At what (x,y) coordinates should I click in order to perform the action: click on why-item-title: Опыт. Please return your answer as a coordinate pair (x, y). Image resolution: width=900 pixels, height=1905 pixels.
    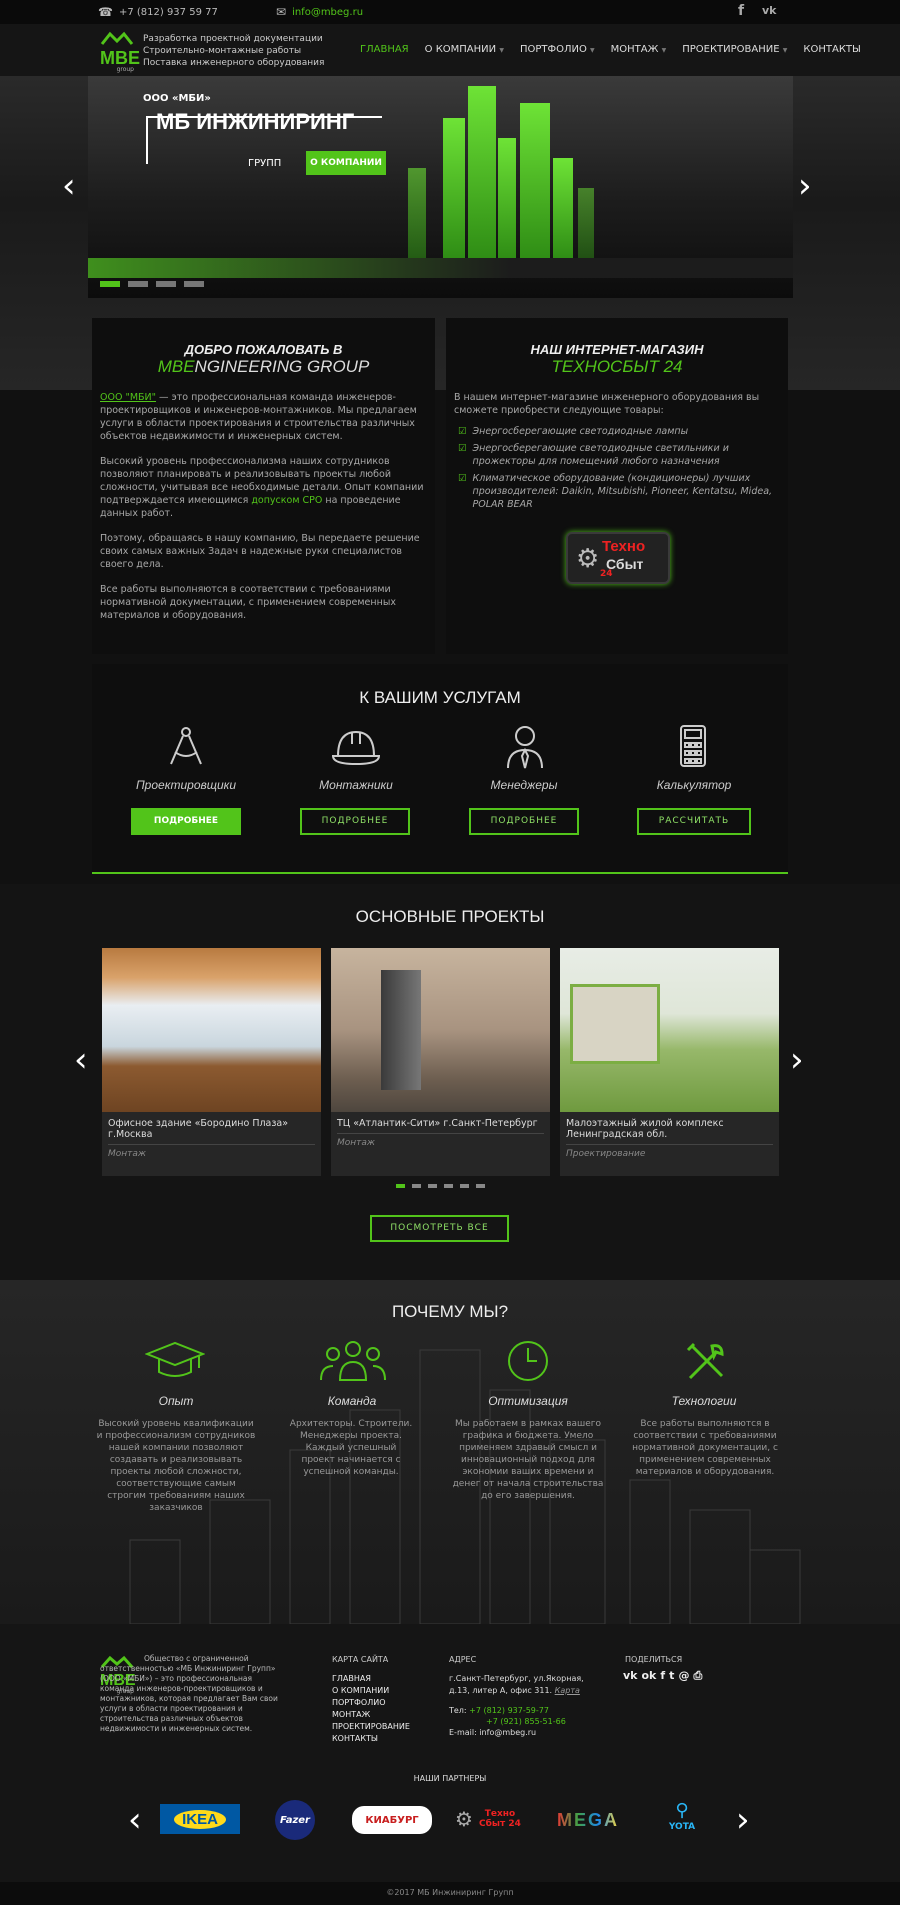
    Looking at the image, I should click on (176, 1401).